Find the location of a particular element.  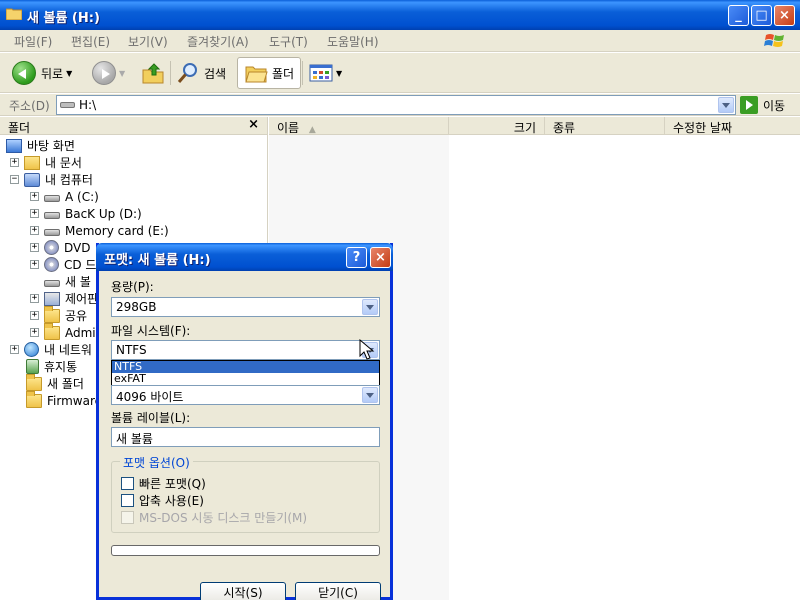

tree-node-desktop: 바탕 화면 is located at coordinates (40, 145).